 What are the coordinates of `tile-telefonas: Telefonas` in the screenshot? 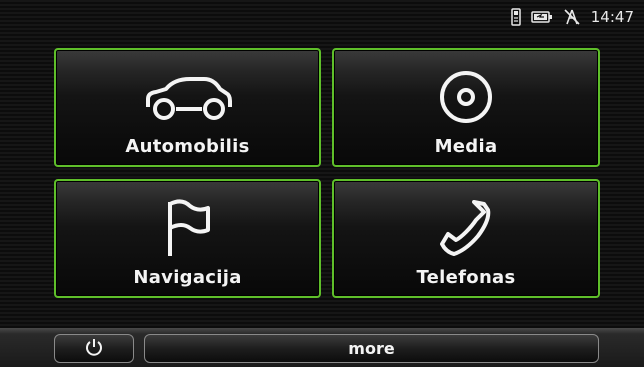 It's located at (466, 238).